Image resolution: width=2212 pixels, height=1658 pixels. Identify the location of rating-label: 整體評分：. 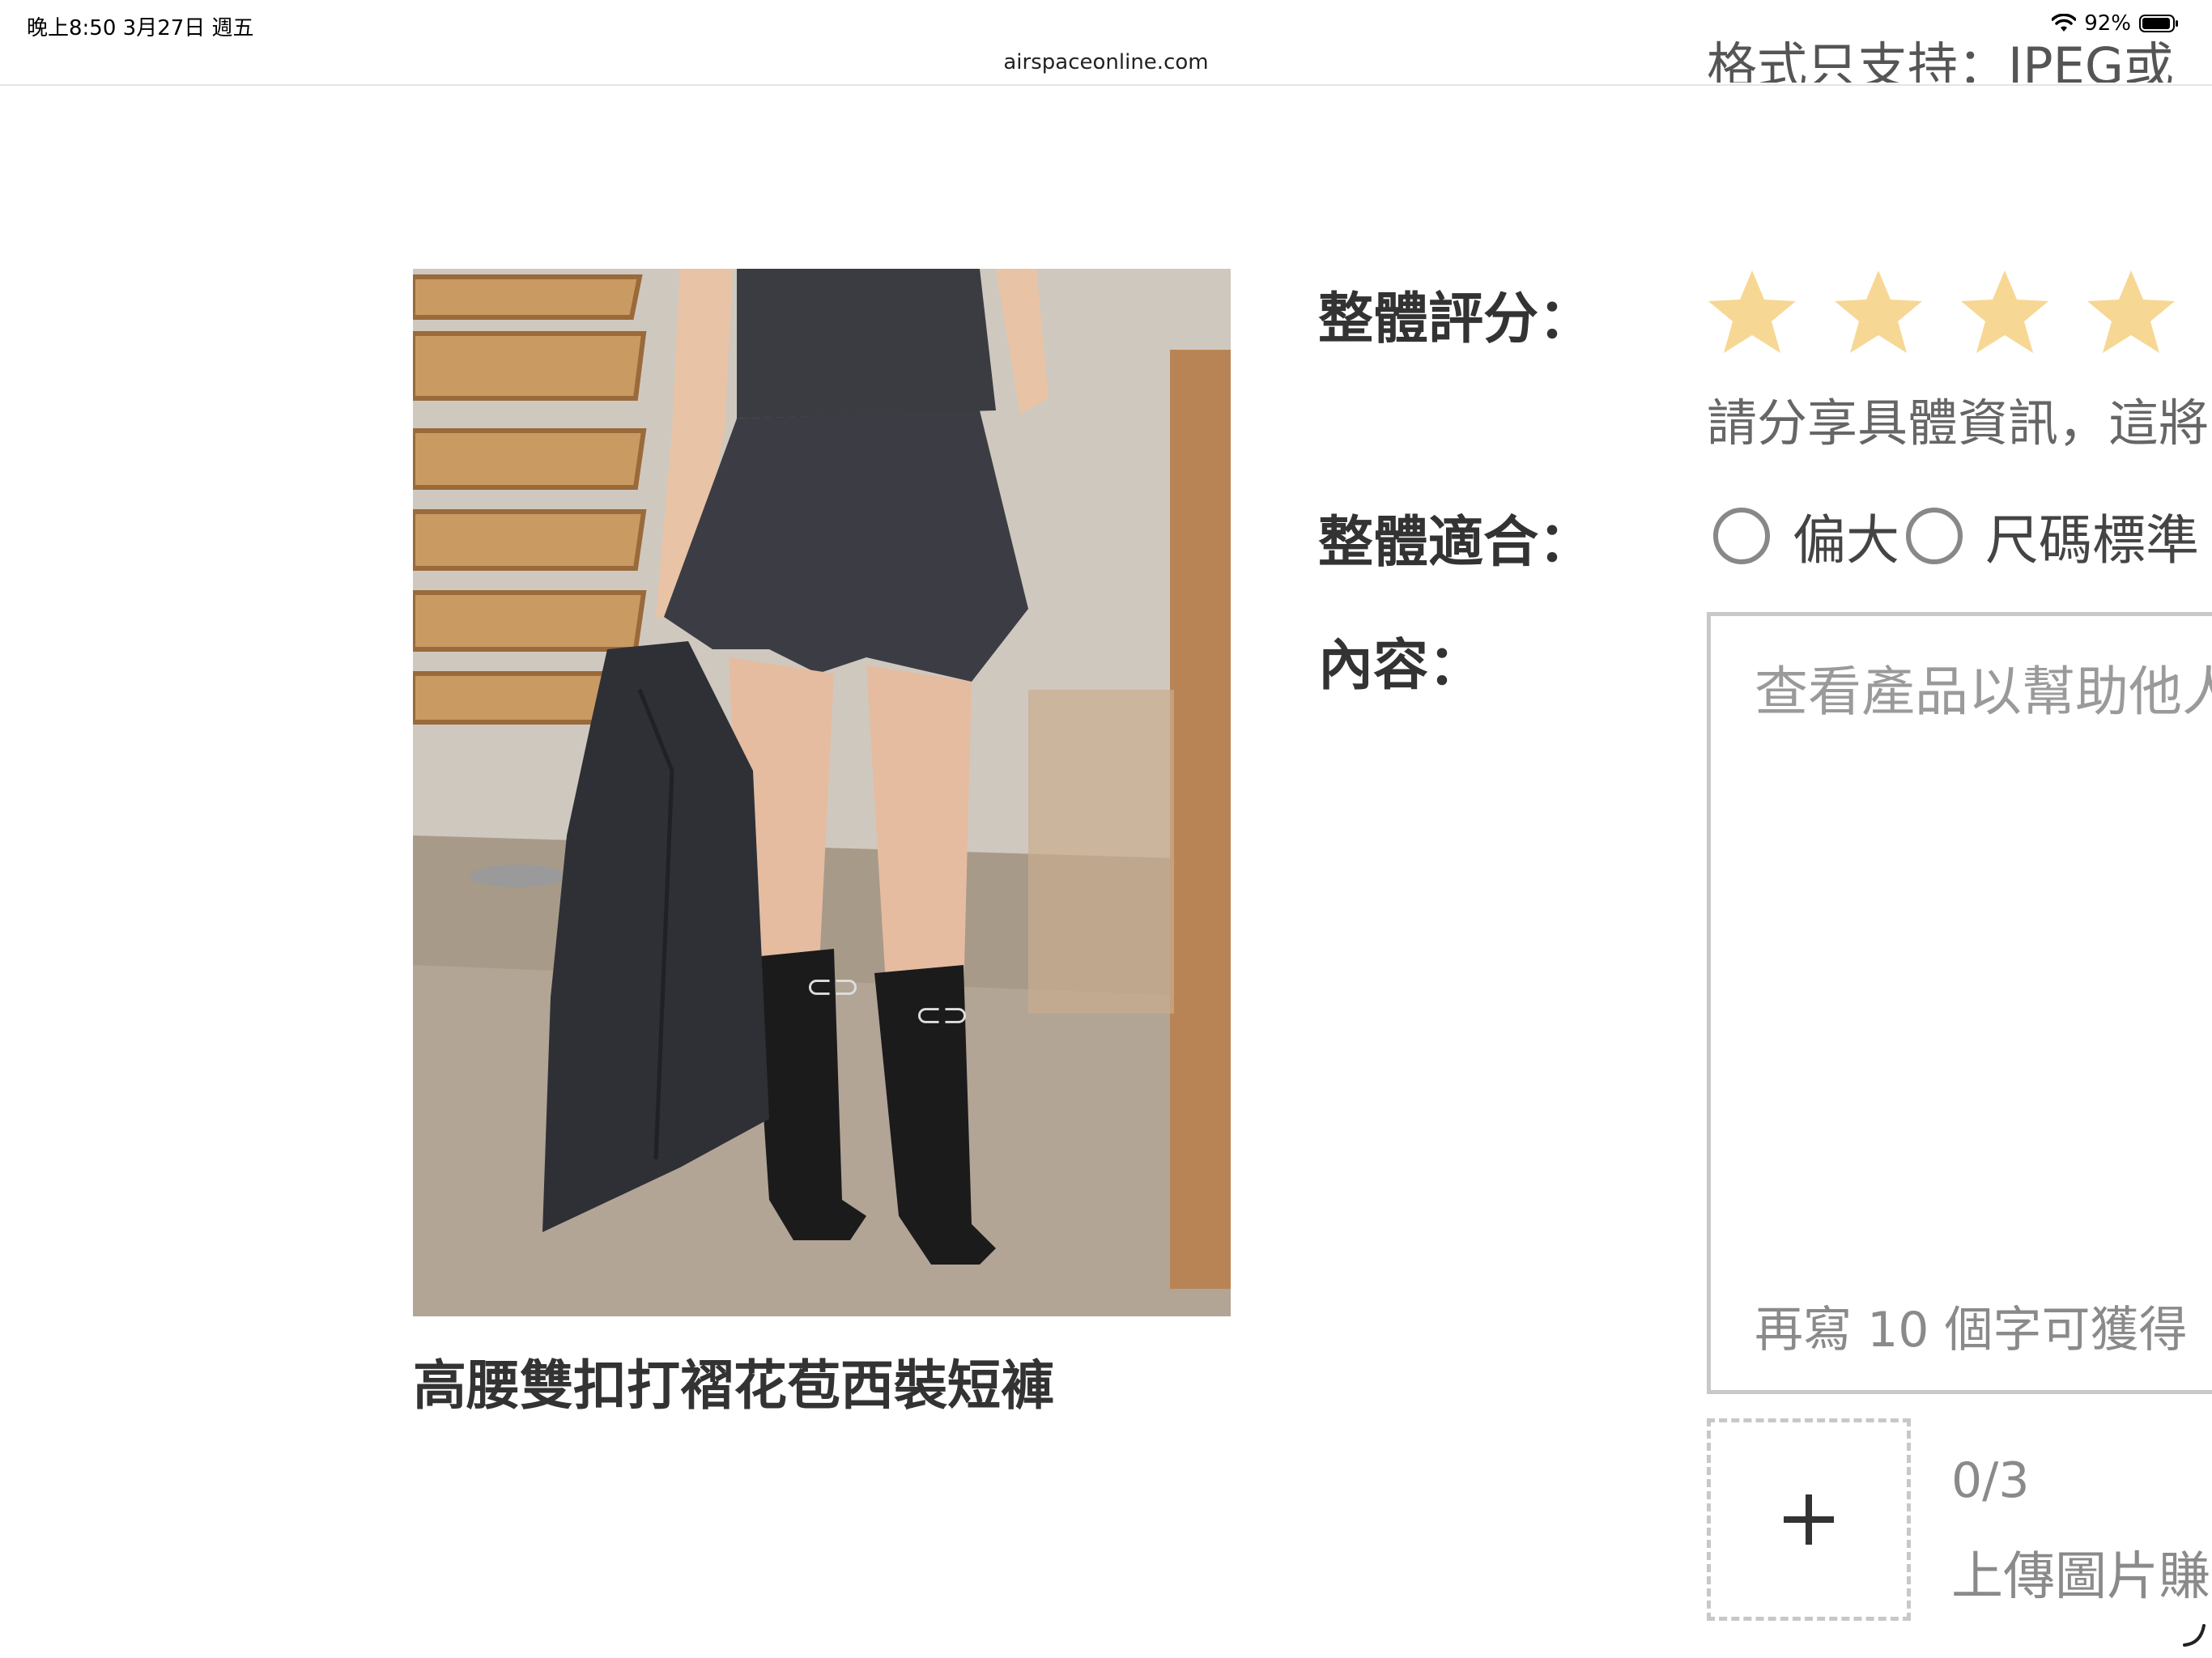
(1456, 319).